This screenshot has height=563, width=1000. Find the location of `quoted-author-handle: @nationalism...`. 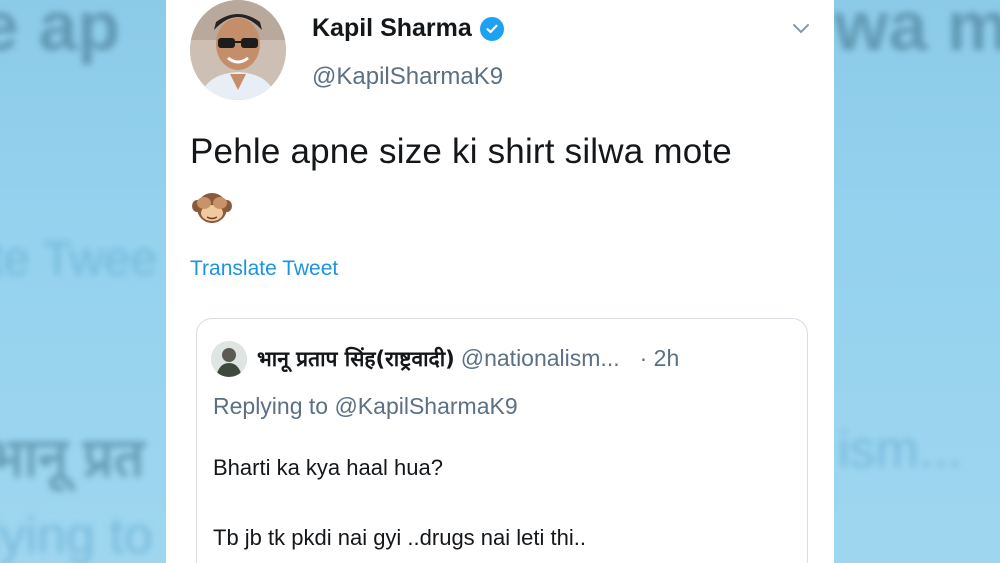

quoted-author-handle: @nationalism... is located at coordinates (540, 358).